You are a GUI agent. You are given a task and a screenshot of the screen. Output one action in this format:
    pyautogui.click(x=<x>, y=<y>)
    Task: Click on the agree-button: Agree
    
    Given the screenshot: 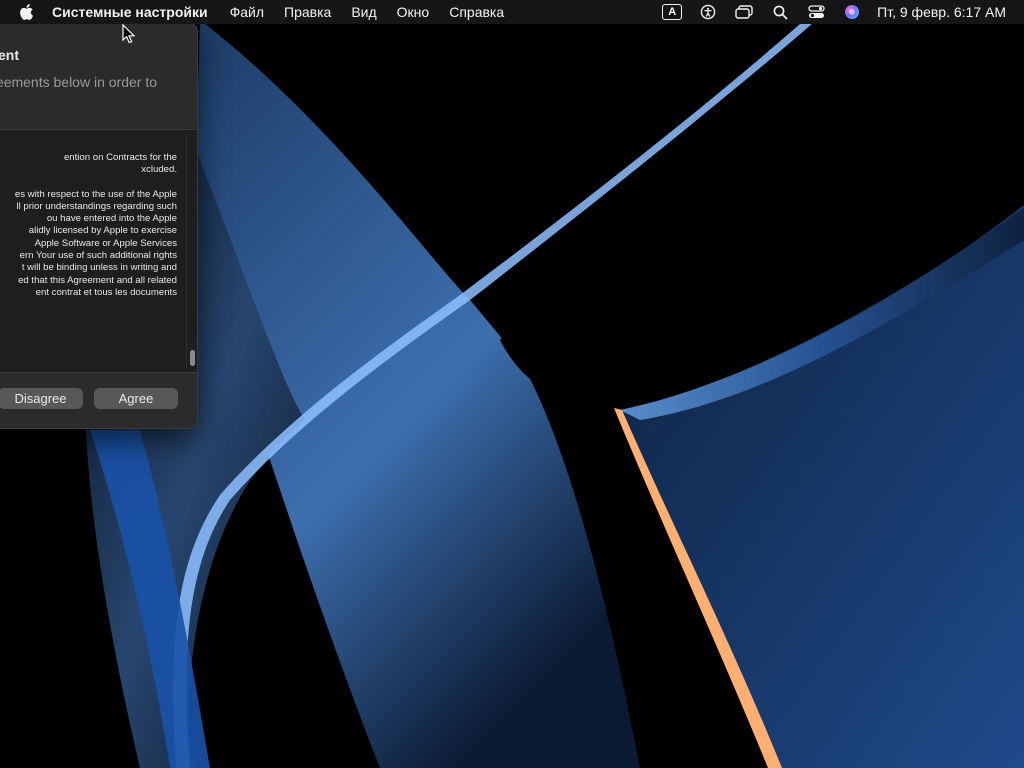 What is the action you would take?
    pyautogui.click(x=136, y=398)
    